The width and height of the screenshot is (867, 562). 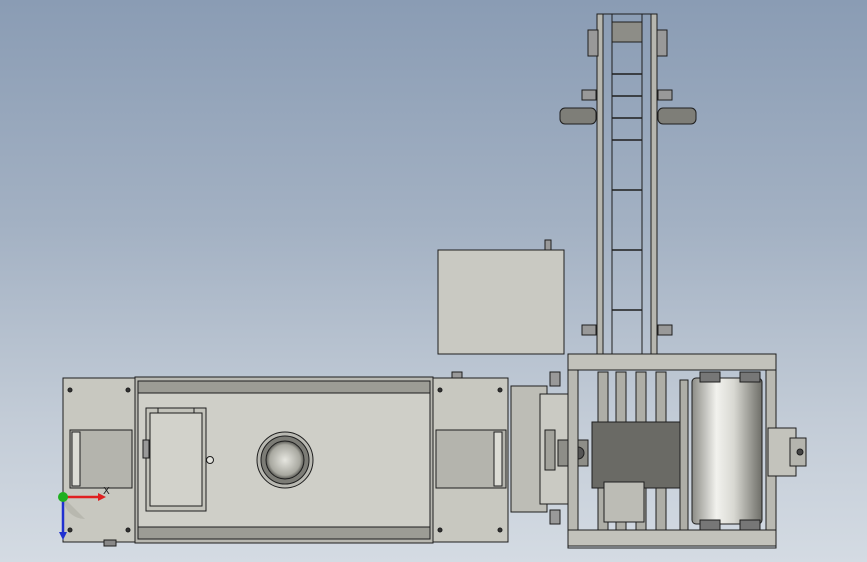 What do you see at coordinates (82, 516) in the screenshot?
I see `axis-triad-graphic` at bounding box center [82, 516].